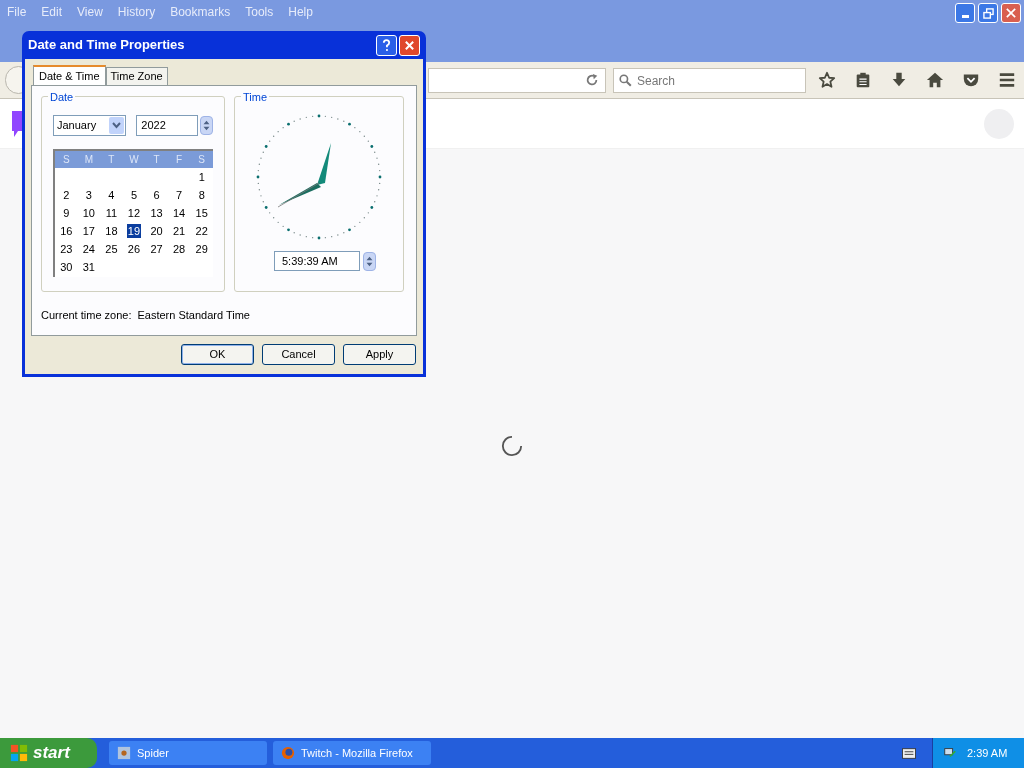 The width and height of the screenshot is (1024, 768). Describe the element at coordinates (206, 125) in the screenshot. I see `year-spin-button` at that location.